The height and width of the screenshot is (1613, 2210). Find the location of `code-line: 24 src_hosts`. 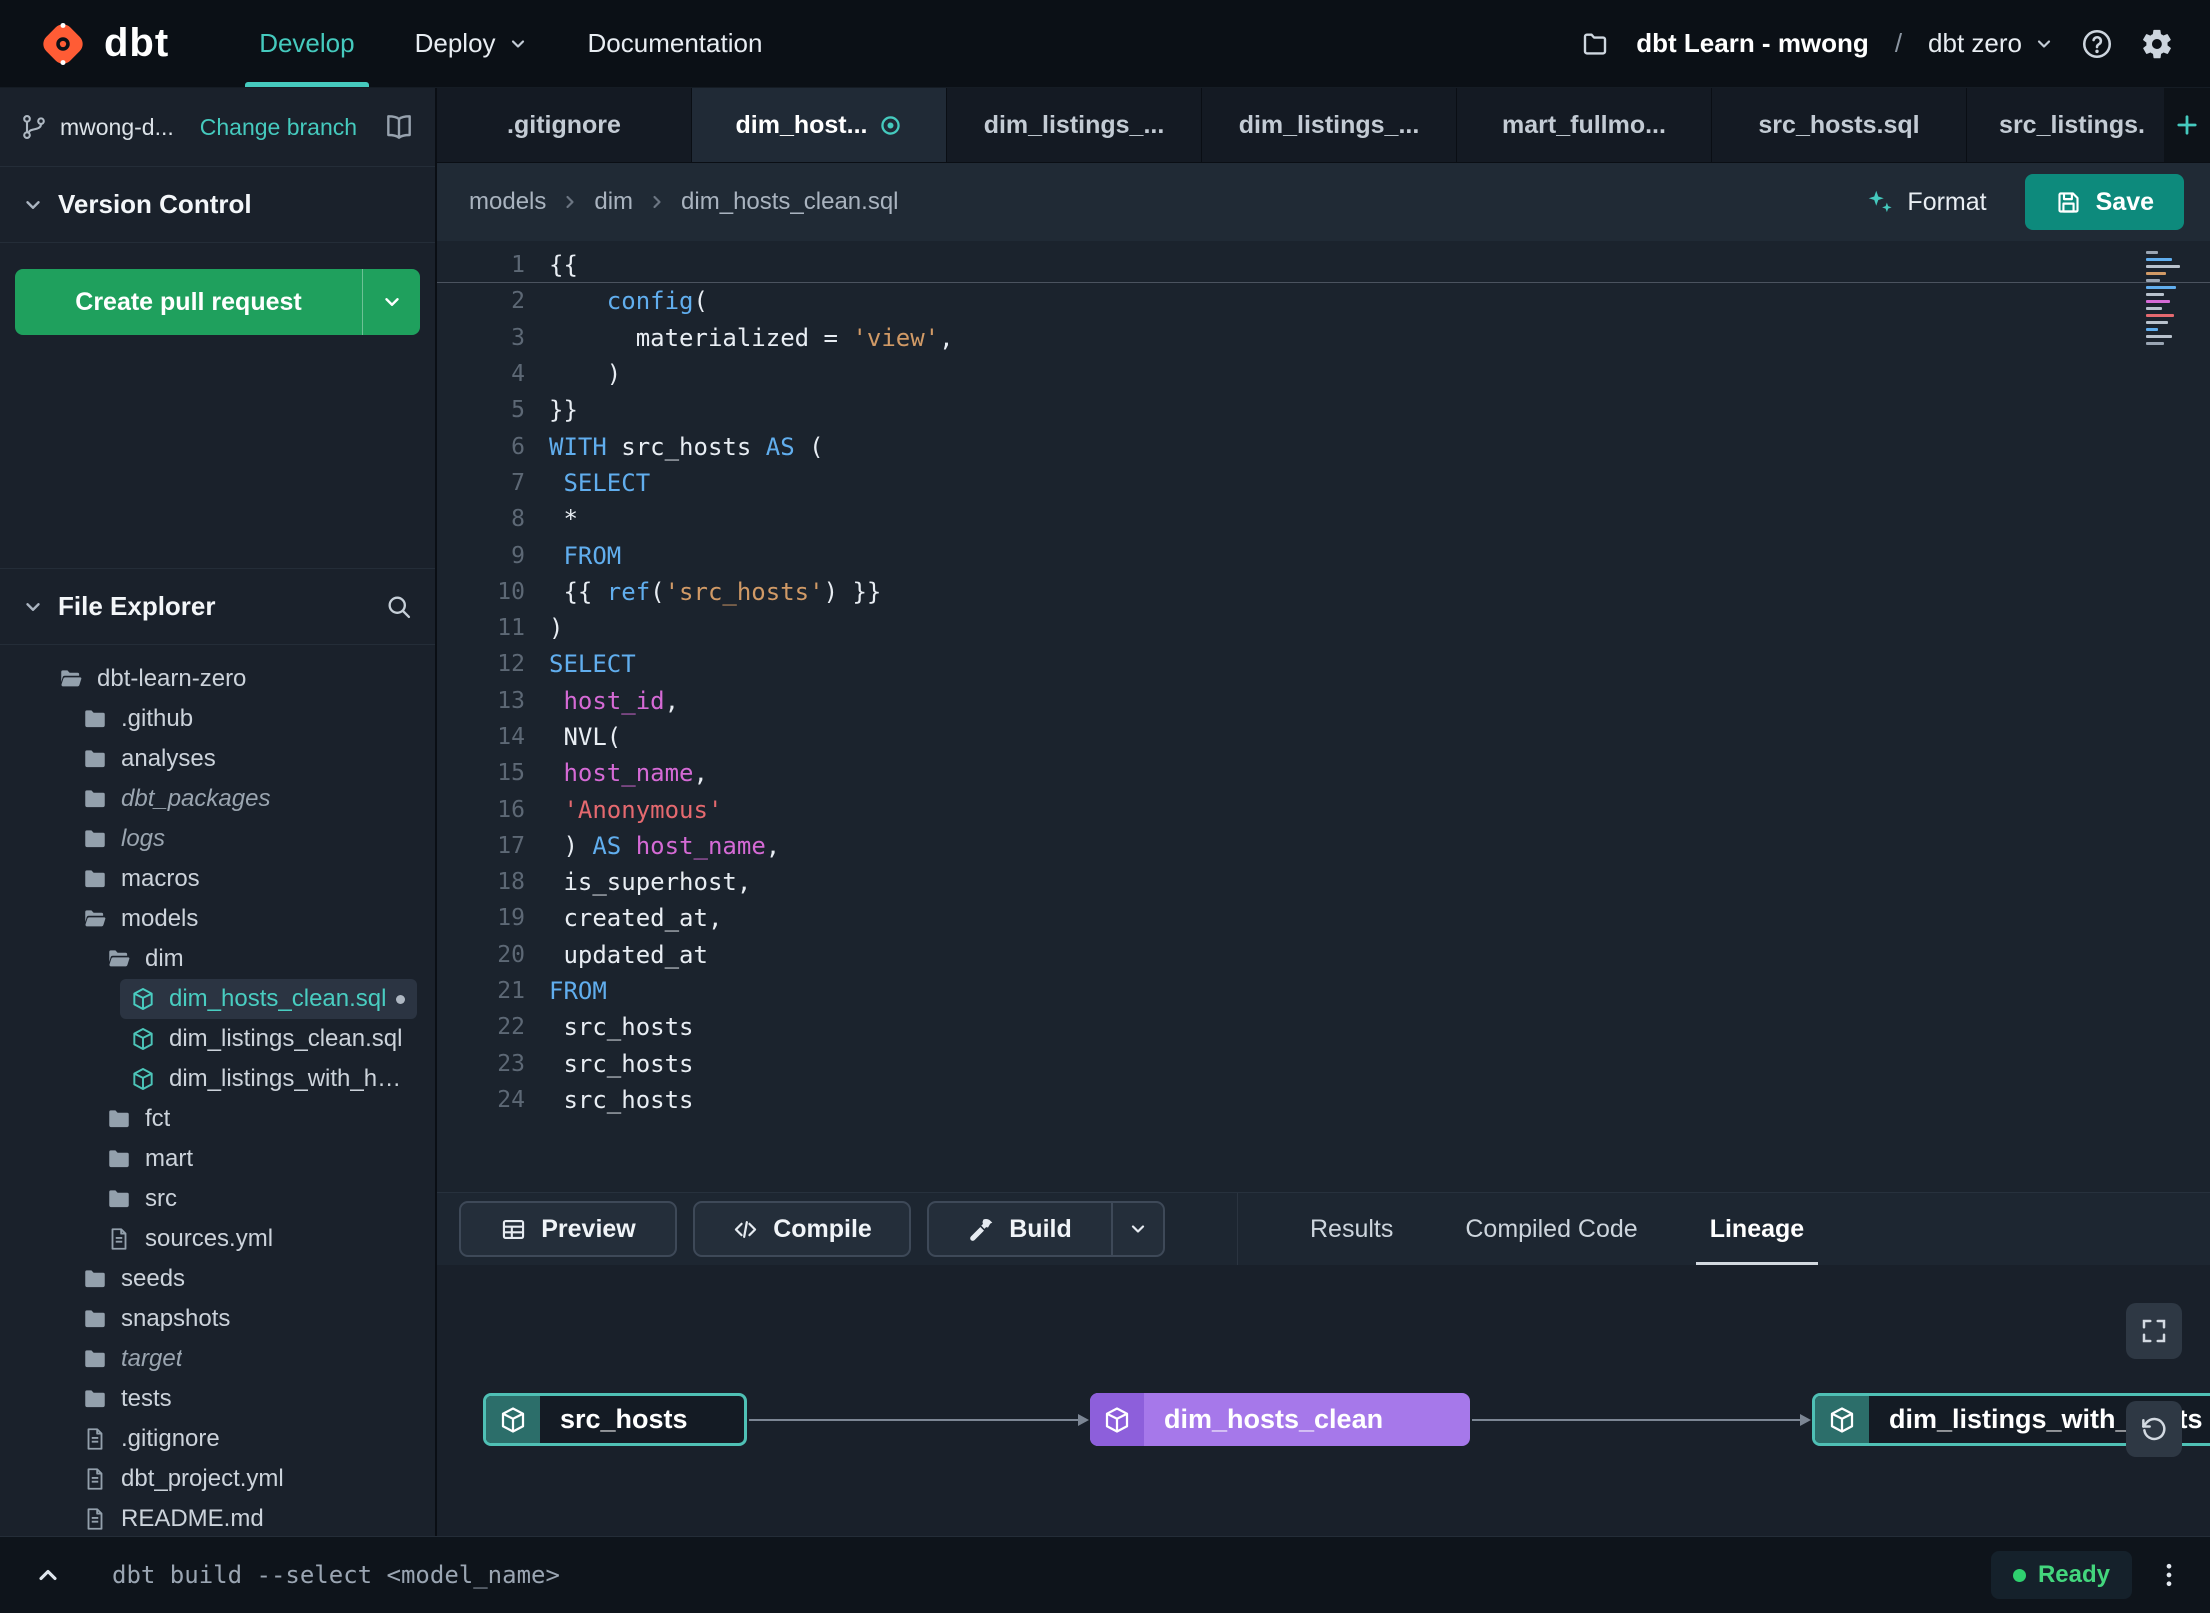

code-line: 24 src_hosts is located at coordinates (1323, 1100).